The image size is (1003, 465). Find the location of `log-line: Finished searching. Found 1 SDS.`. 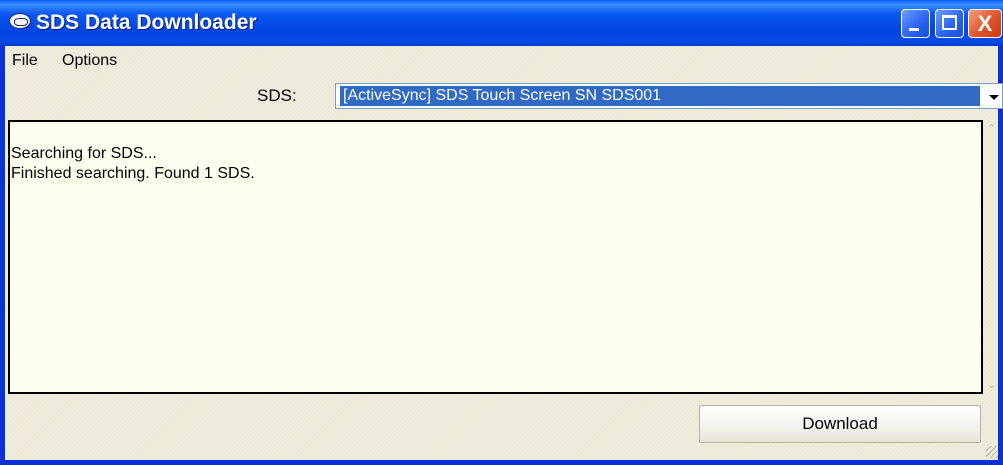

log-line: Finished searching. Found 1 SDS. is located at coordinates (133, 173).